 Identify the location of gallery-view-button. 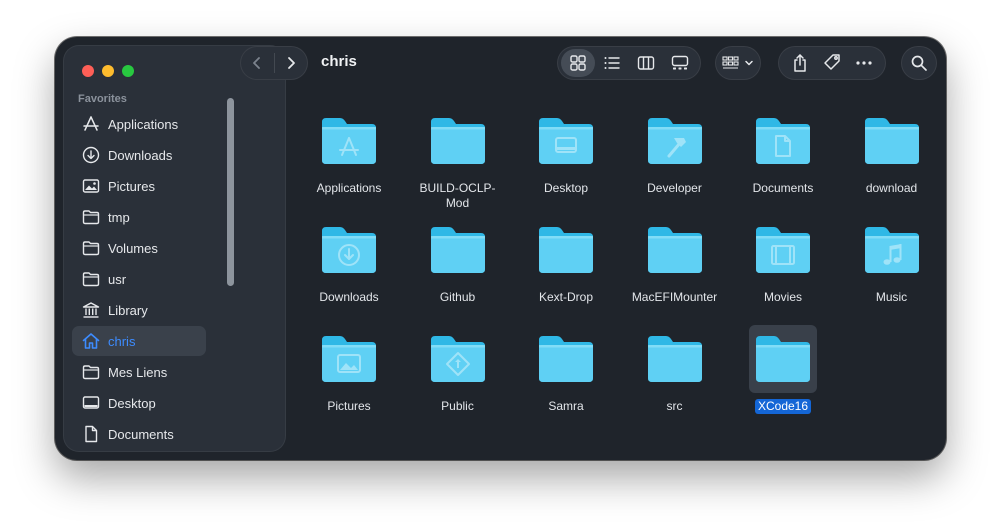
(680, 63).